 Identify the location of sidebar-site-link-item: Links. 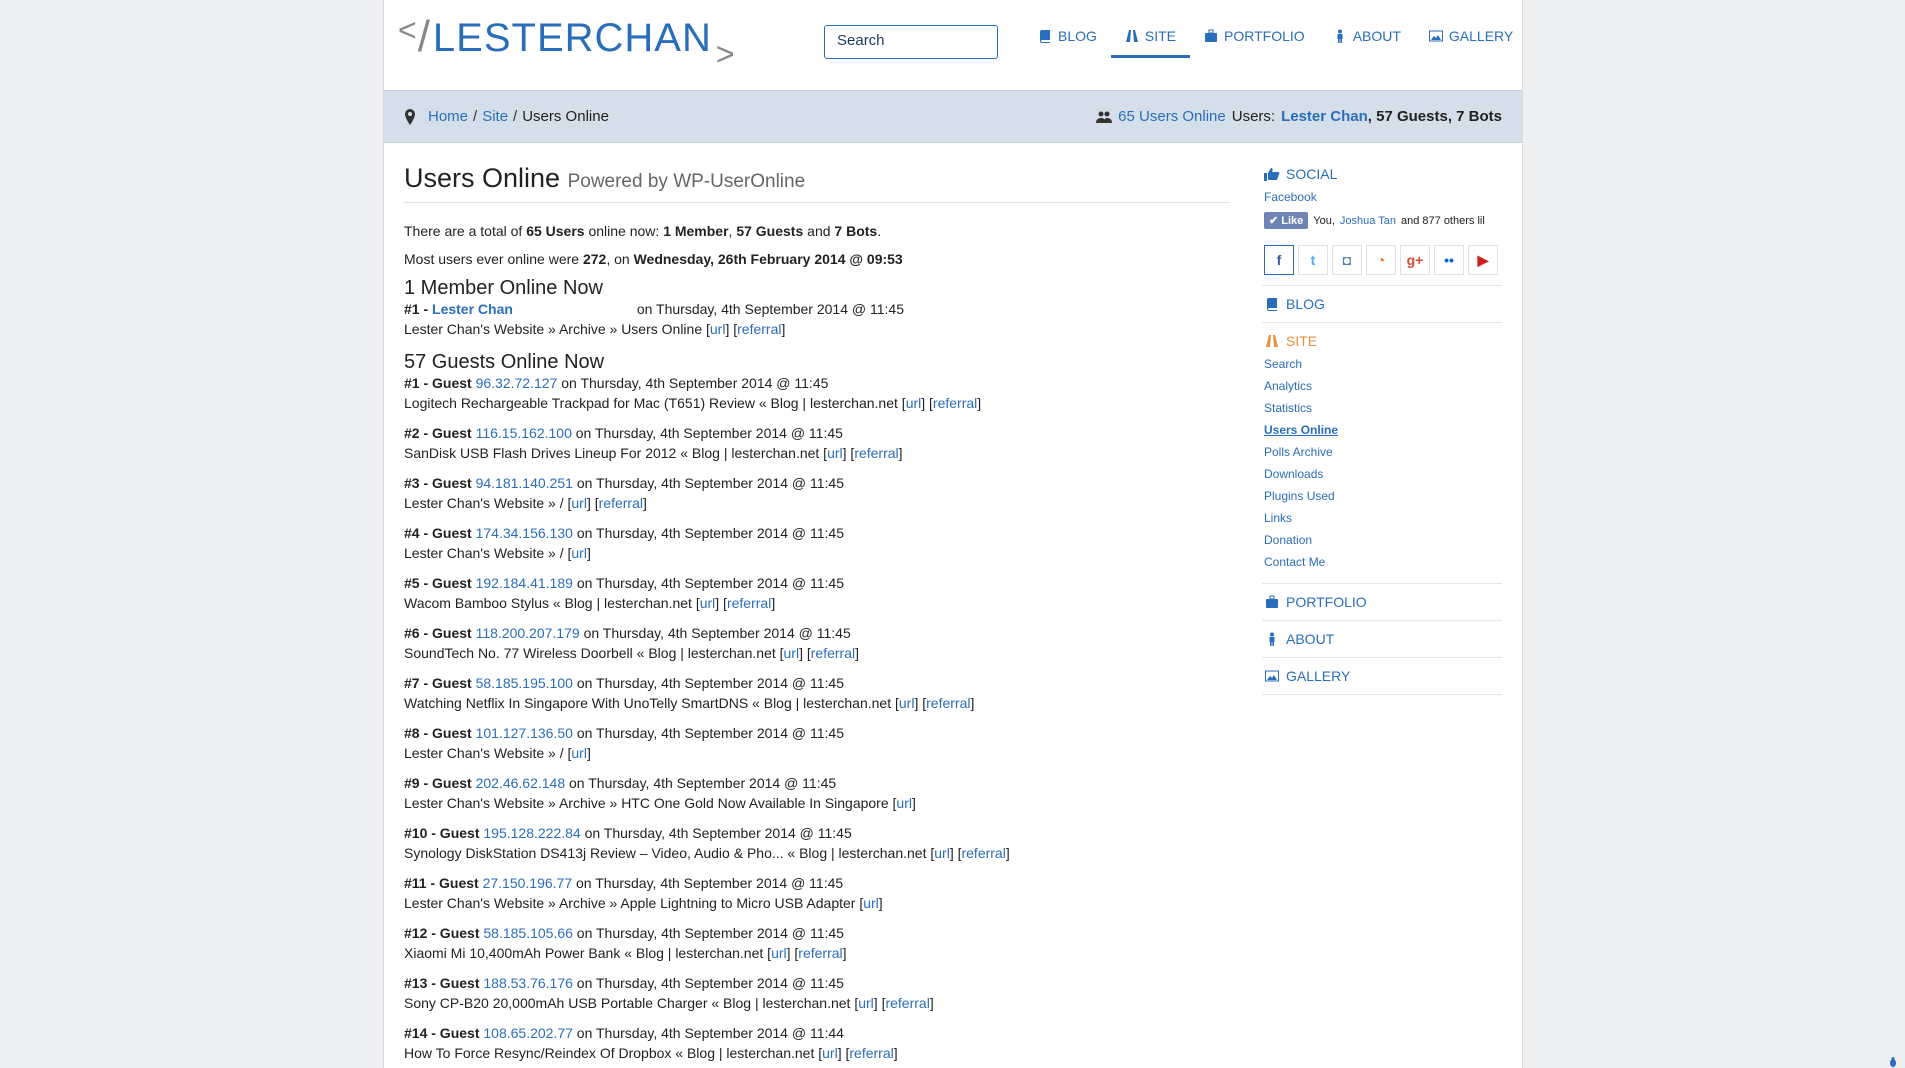
(1382, 518).